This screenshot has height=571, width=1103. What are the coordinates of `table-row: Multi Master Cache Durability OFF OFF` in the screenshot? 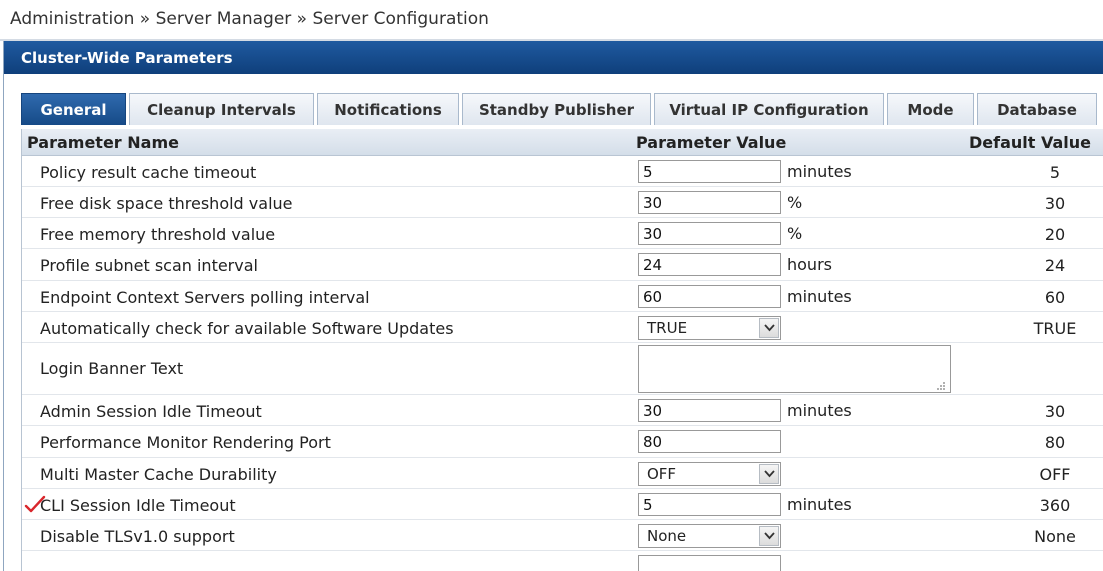 It's located at (562, 473).